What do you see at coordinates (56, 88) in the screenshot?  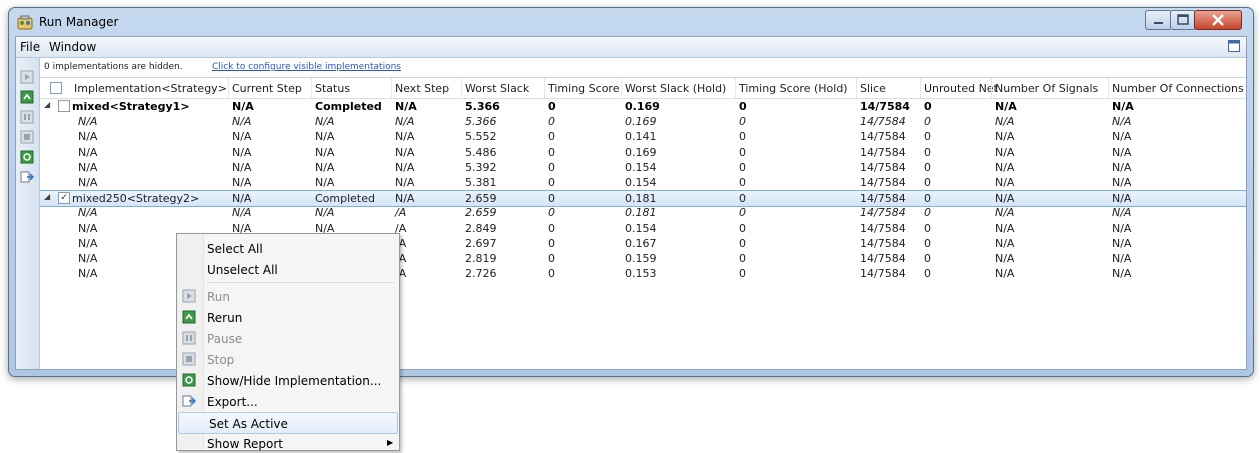 I see `select-all-checkbox` at bounding box center [56, 88].